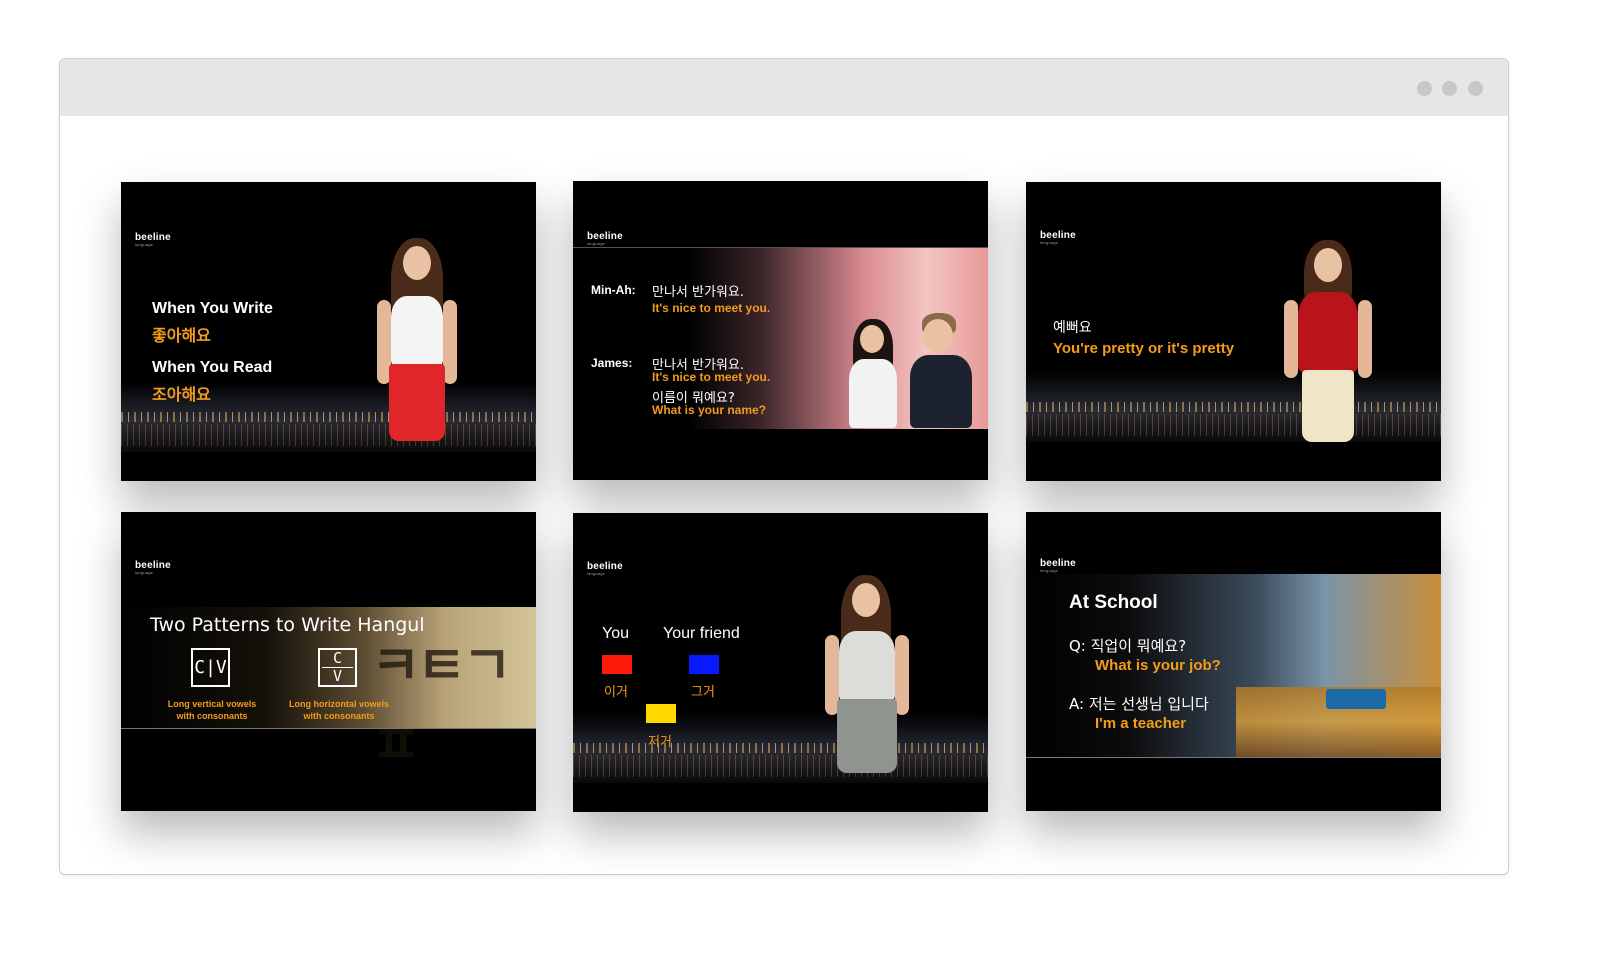 The width and height of the screenshot is (1600, 978). Describe the element at coordinates (709, 410) in the screenshot. I see `dialogue-english: What is your name?` at that location.